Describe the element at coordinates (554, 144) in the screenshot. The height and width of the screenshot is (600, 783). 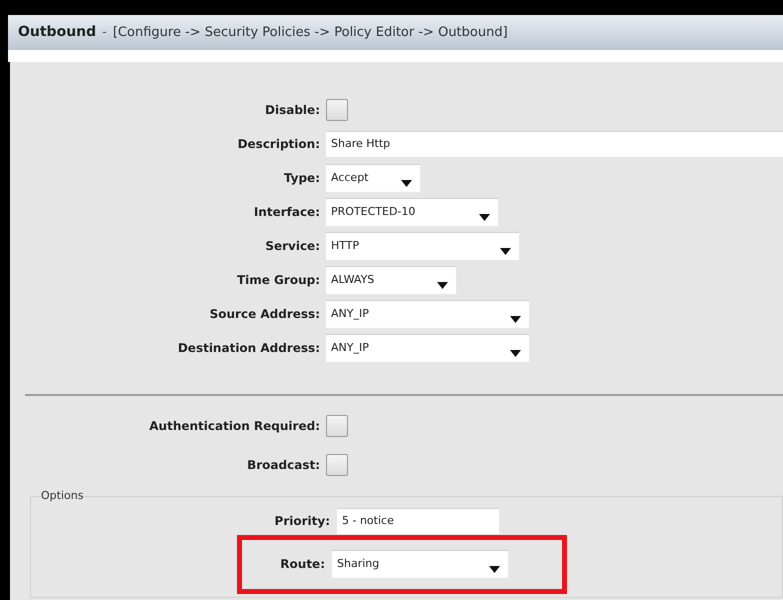
I see `text-field: Share Http` at that location.